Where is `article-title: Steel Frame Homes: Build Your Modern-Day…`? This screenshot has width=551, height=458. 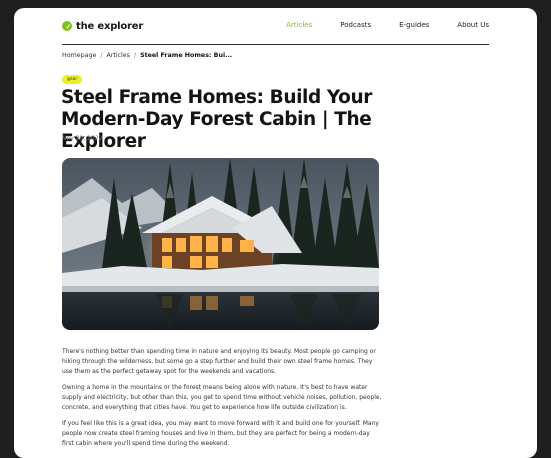
article-title: Steel Frame Homes: Build Your Modern-Day… is located at coordinates (216, 119).